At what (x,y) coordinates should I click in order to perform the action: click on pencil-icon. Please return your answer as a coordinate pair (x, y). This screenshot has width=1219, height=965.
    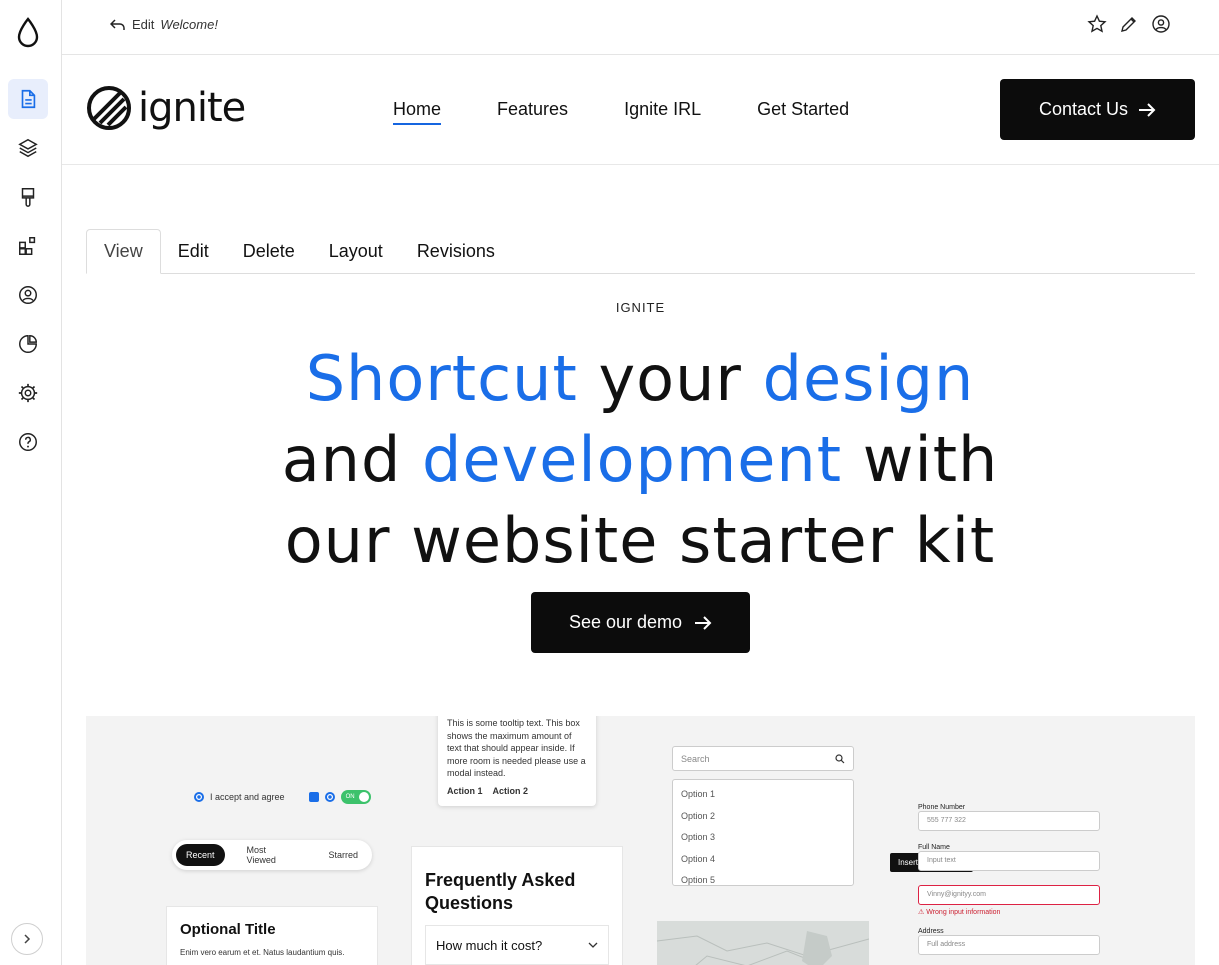
    Looking at the image, I should click on (1129, 24).